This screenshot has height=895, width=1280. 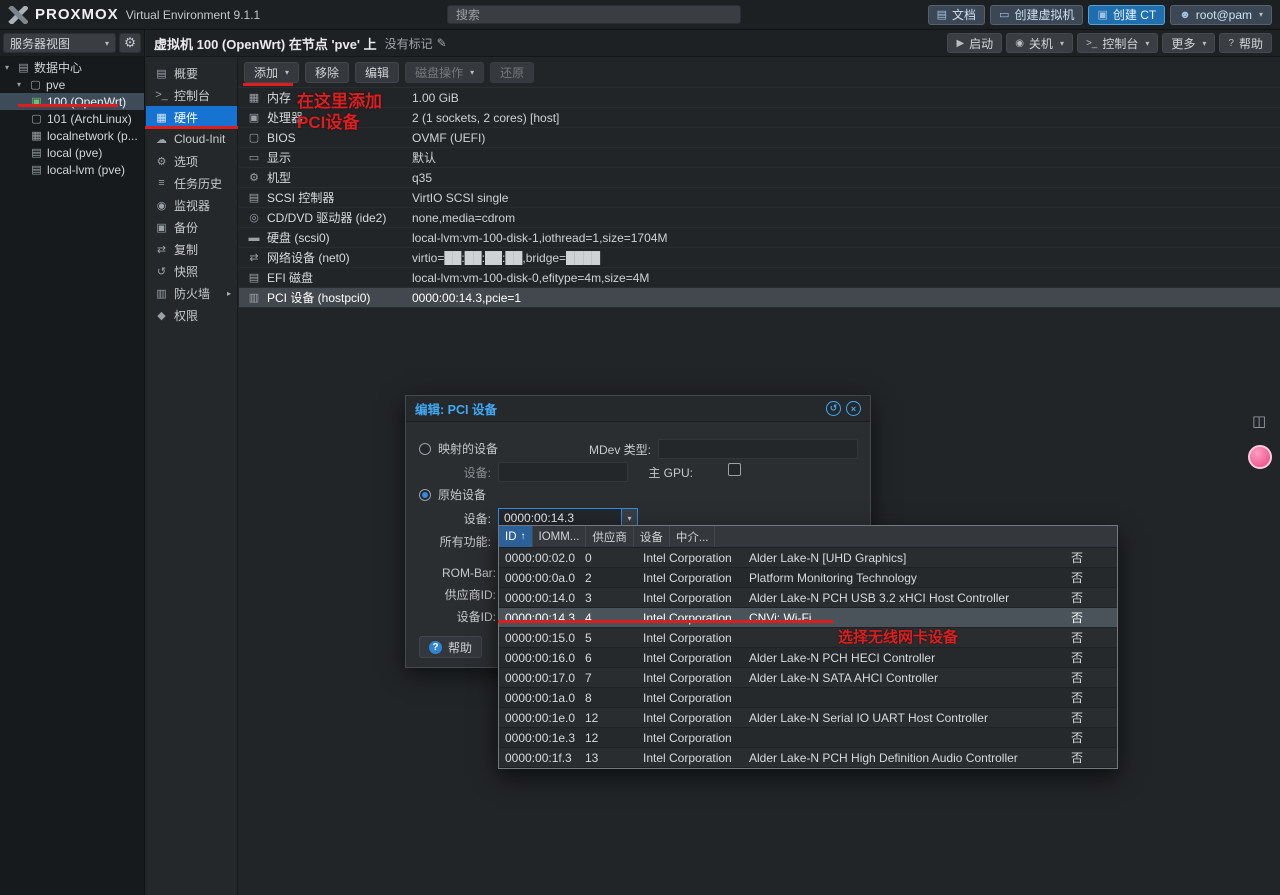 I want to click on user-menu-button: ☻ root@pam ▾, so click(x=1221, y=14).